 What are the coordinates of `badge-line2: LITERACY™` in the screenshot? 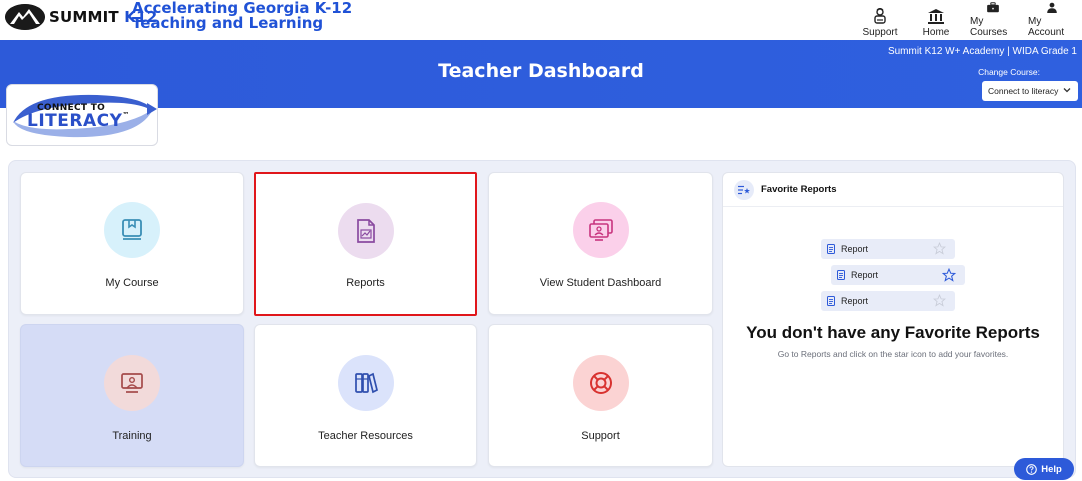 It's located at (78, 121).